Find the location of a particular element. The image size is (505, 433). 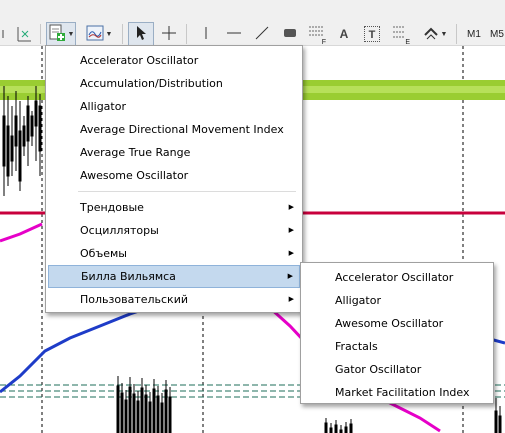

elliott-letter: E is located at coordinates (407, 42).